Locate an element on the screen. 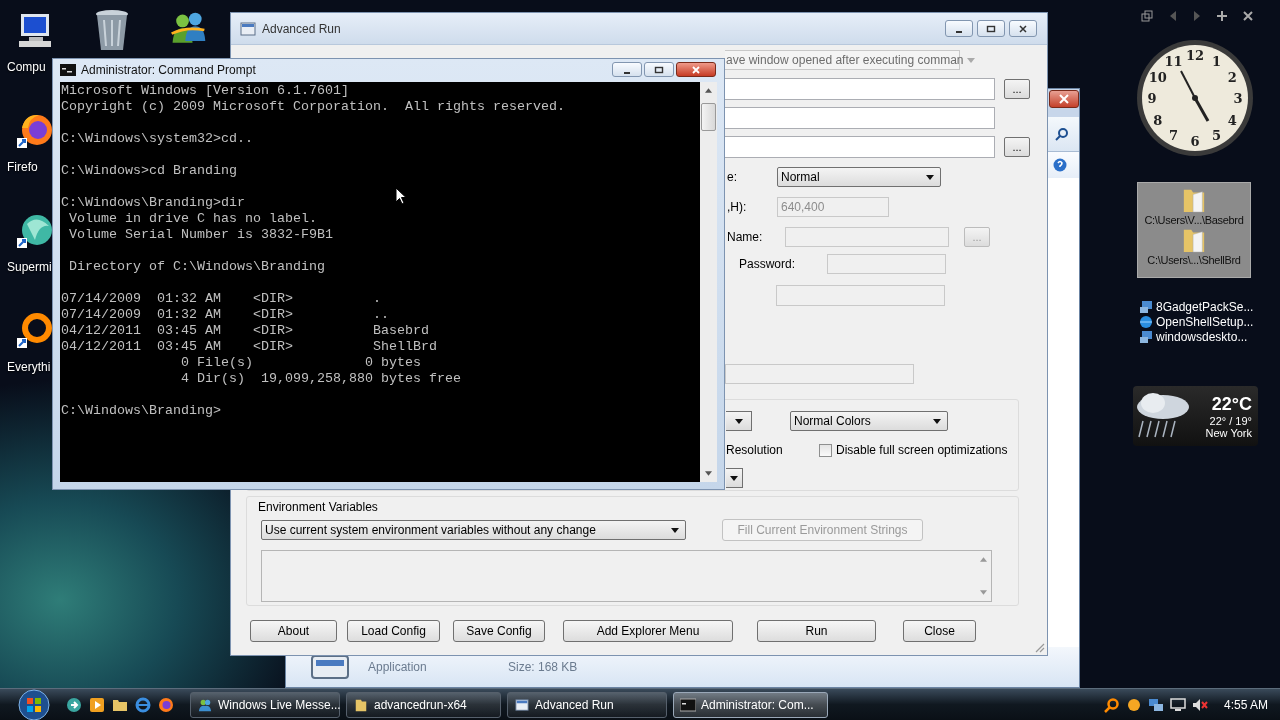 The height and width of the screenshot is (720, 1280). console-icon is located at coordinates (68, 70).